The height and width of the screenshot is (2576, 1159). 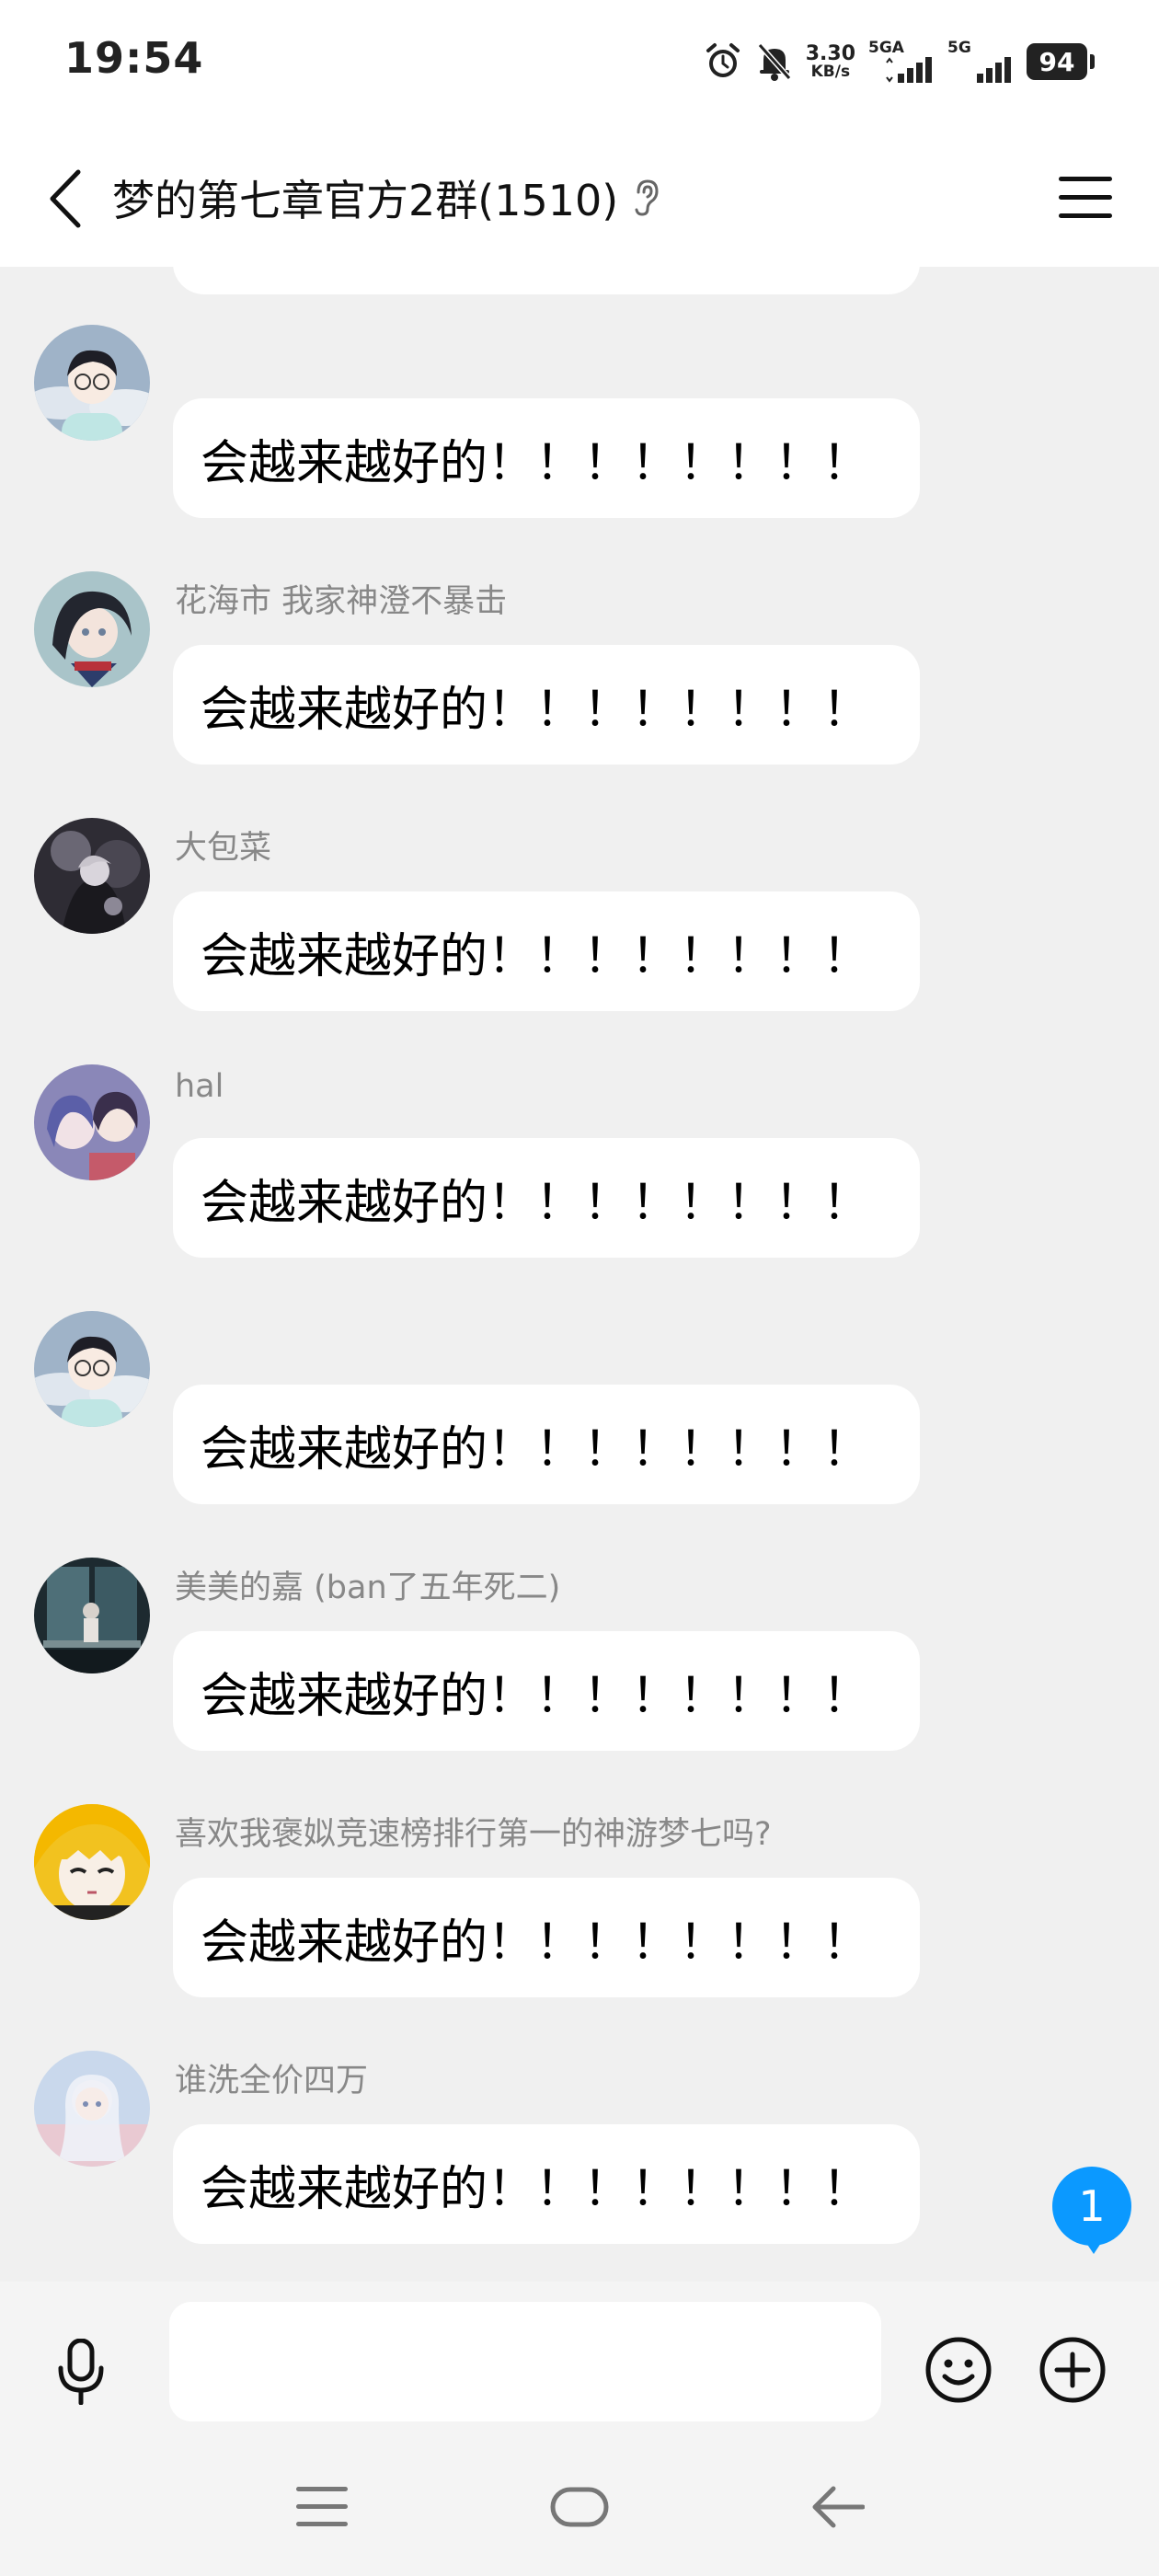 I want to click on unread-count-badge: 1, so click(x=1091, y=2206).